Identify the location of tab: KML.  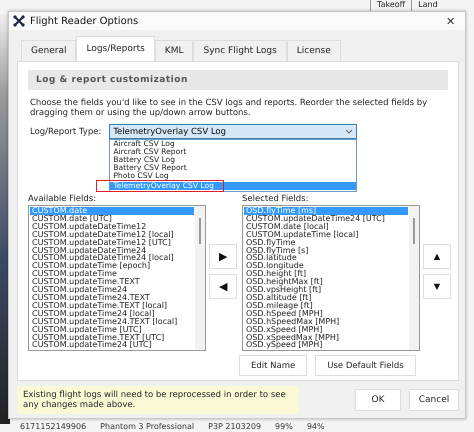
(174, 50).